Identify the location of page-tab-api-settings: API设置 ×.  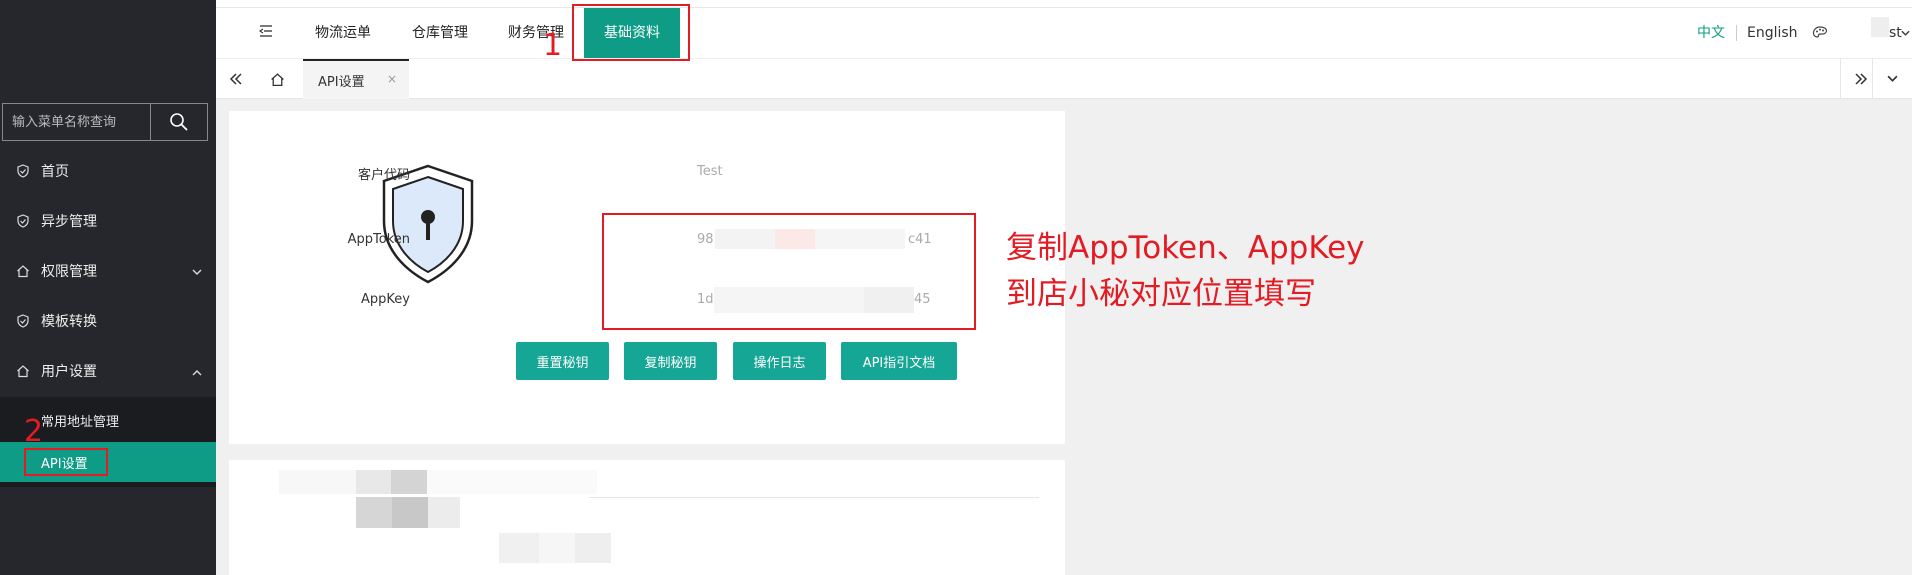
(356, 79).